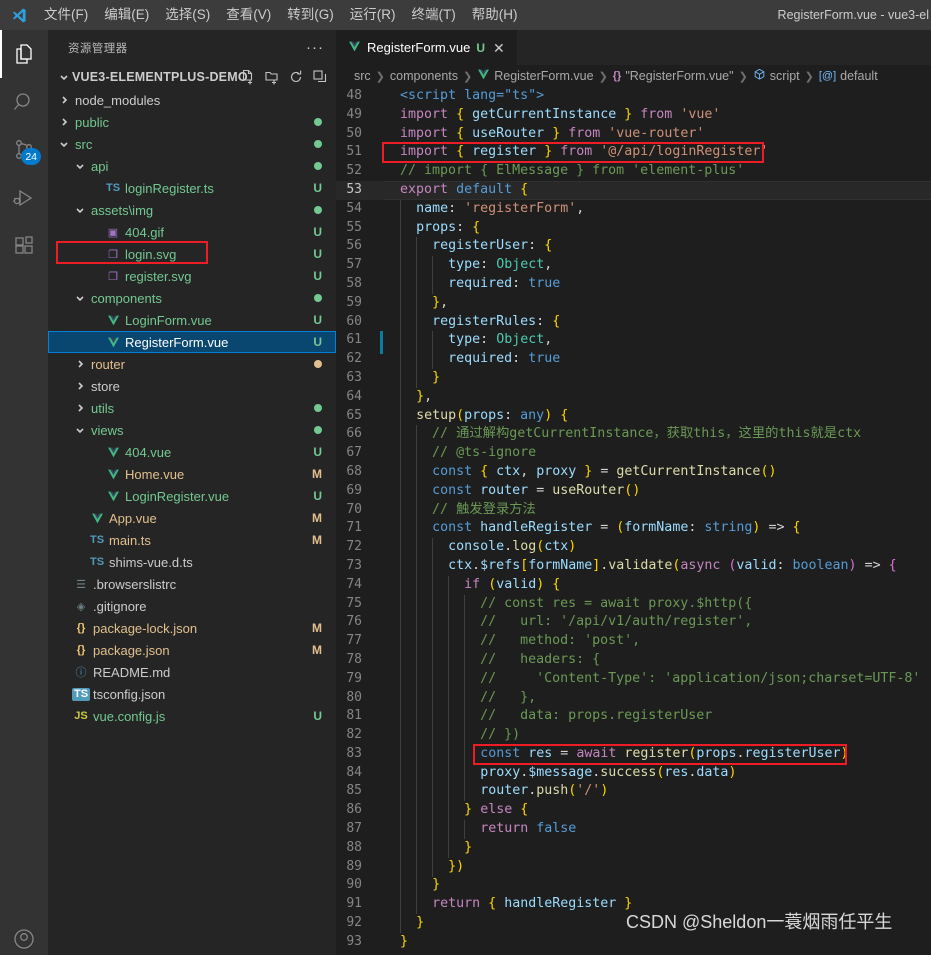 Image resolution: width=931 pixels, height=955 pixels. I want to click on close-icon: ✕, so click(499, 48).